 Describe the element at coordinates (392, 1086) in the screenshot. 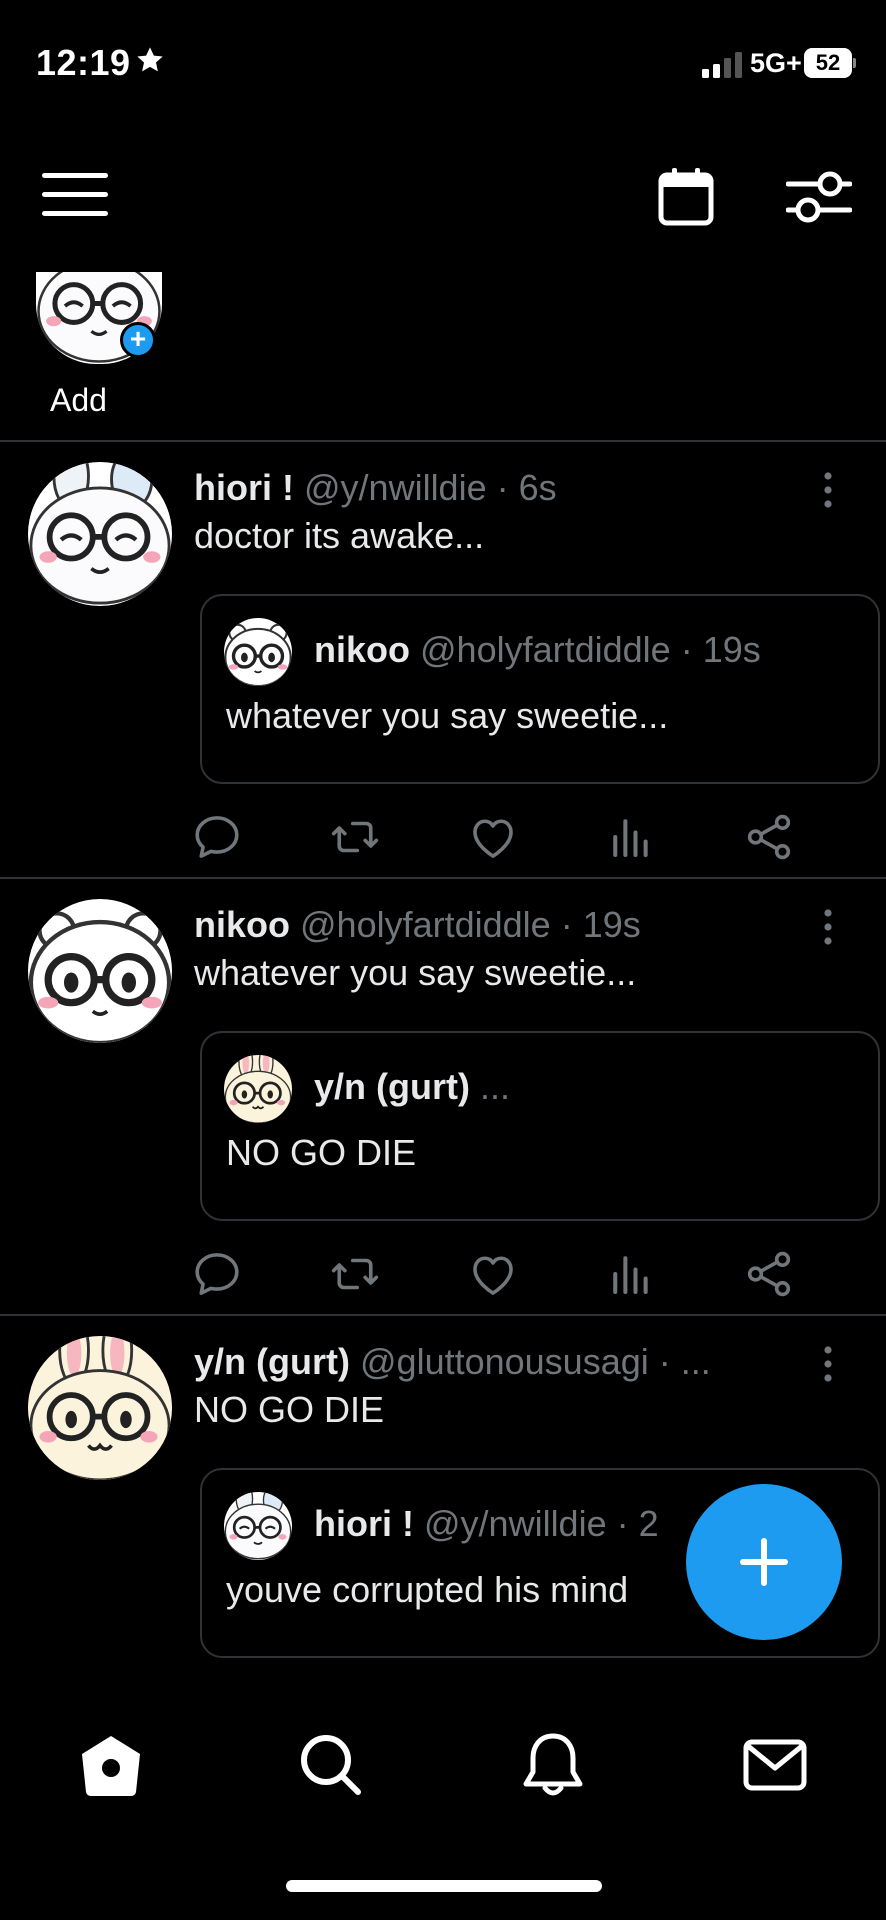

I see `quote-author-name: y/n (gurt)` at that location.